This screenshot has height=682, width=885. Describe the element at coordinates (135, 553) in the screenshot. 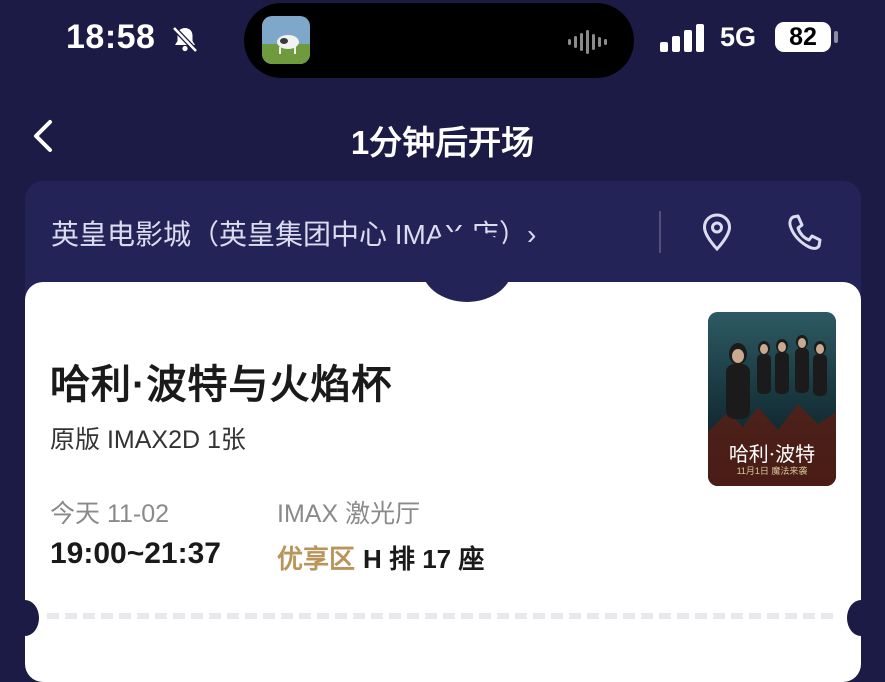

I see `show-time: 19:00~21:37` at that location.